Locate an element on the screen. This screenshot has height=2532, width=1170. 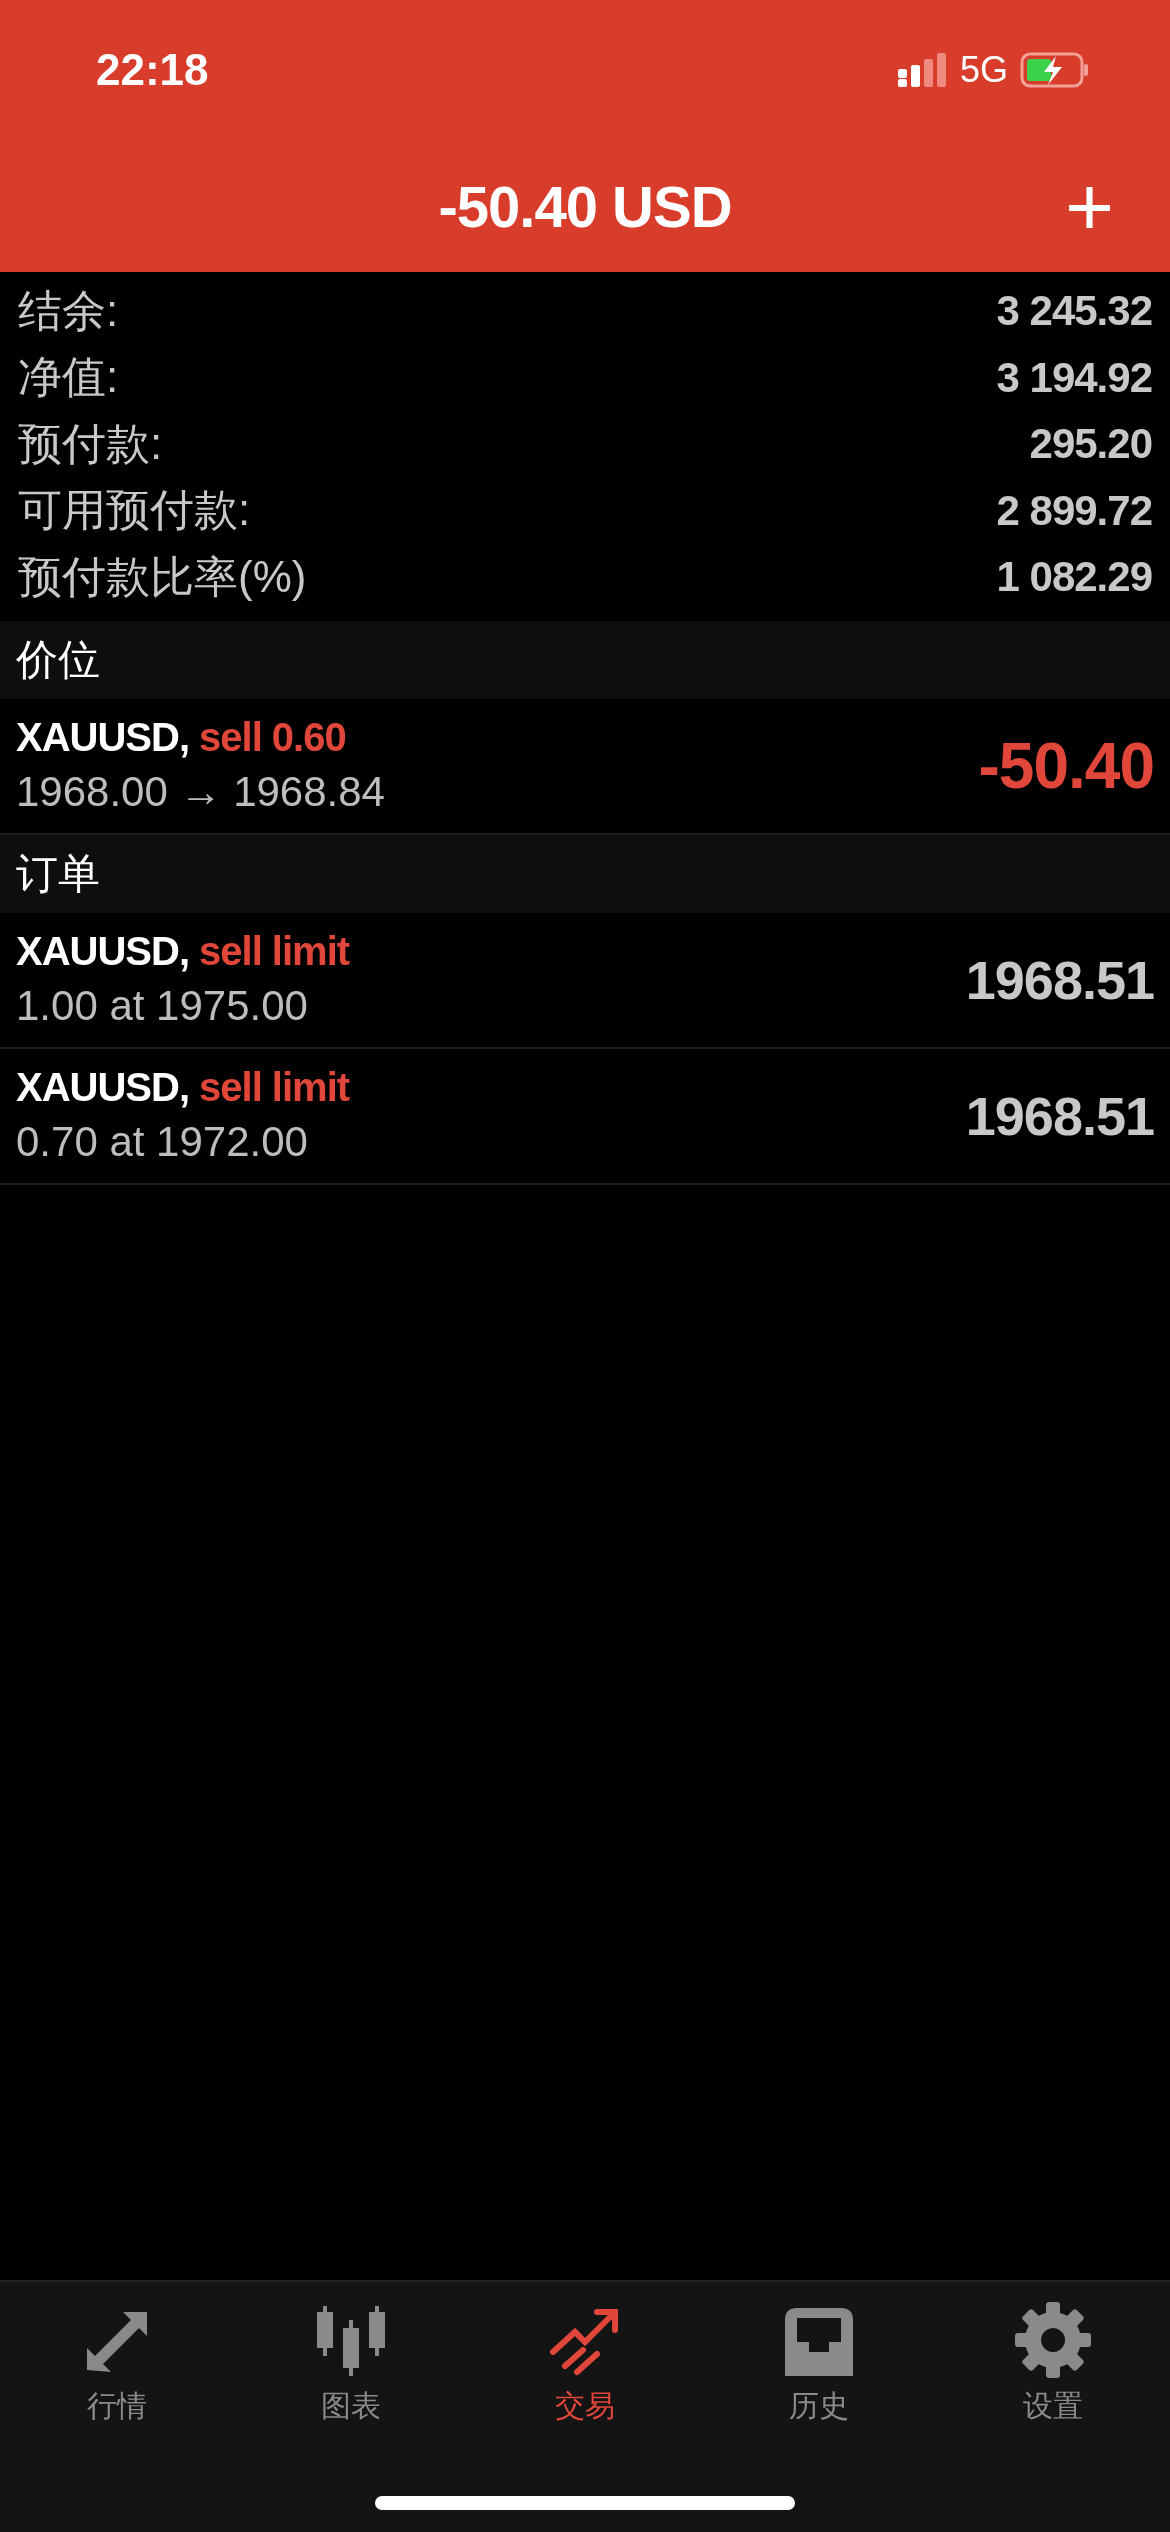
status-time: 22:18 is located at coordinates (152, 70).